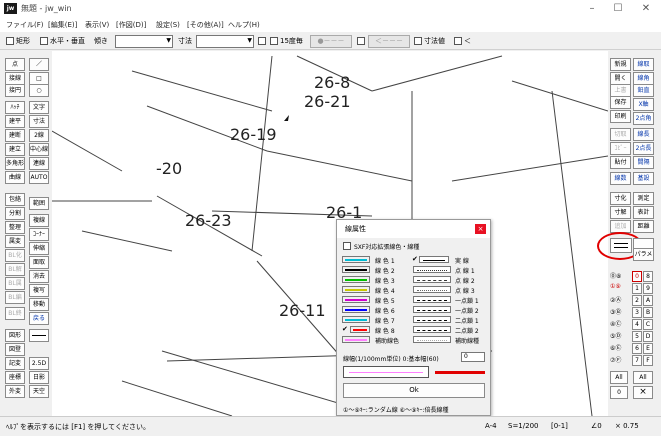  I want to click on minimize-button: –, so click(592, 9).